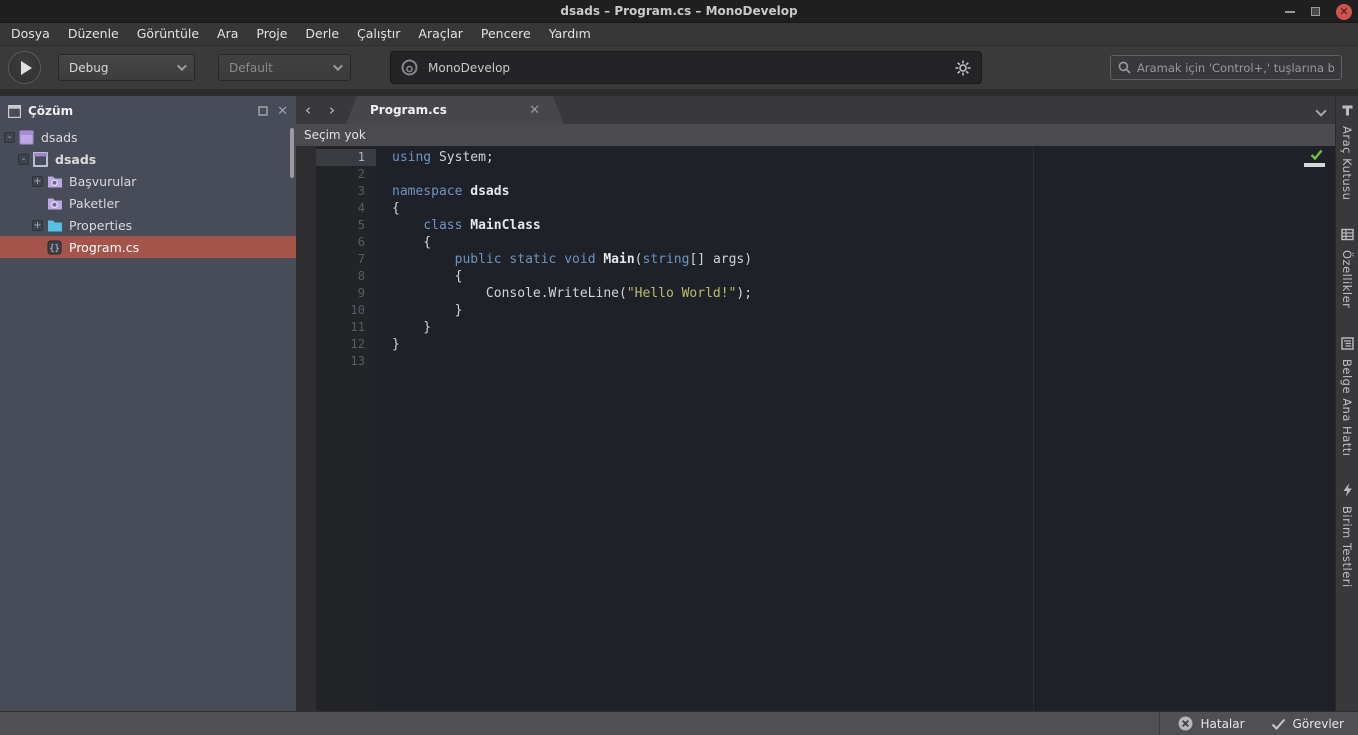  I want to click on line-number: 3, so click(346, 191).